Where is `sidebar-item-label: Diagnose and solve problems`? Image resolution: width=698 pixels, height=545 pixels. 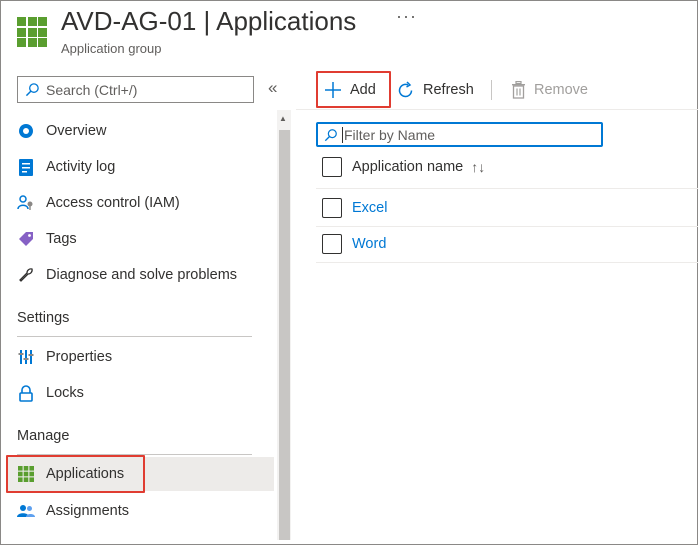 sidebar-item-label: Diagnose and solve problems is located at coordinates (142, 275).